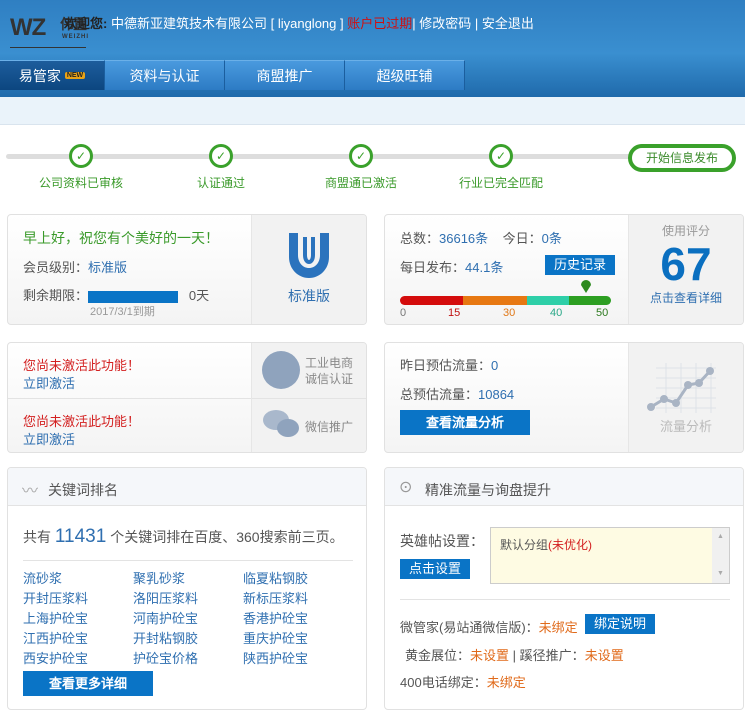  Describe the element at coordinates (602, 313) in the screenshot. I see `scale-tick: 50` at that location.